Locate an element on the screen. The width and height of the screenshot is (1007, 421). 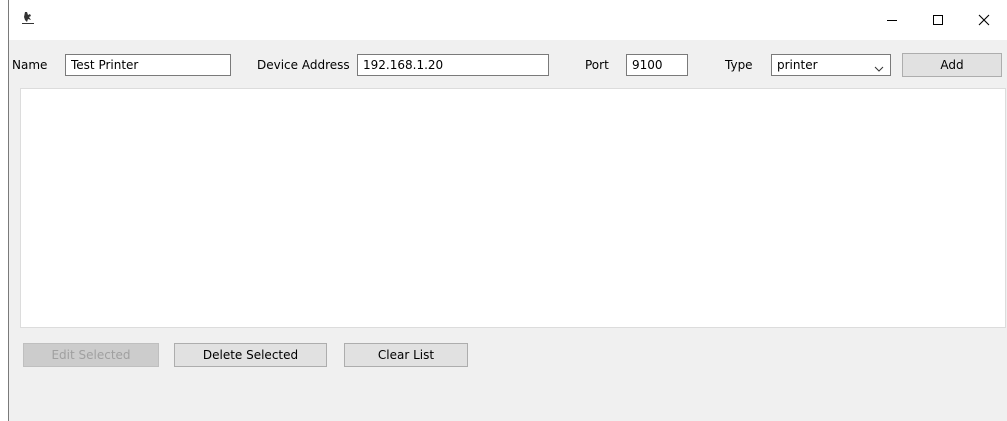
chevron-down-icon is located at coordinates (879, 66).